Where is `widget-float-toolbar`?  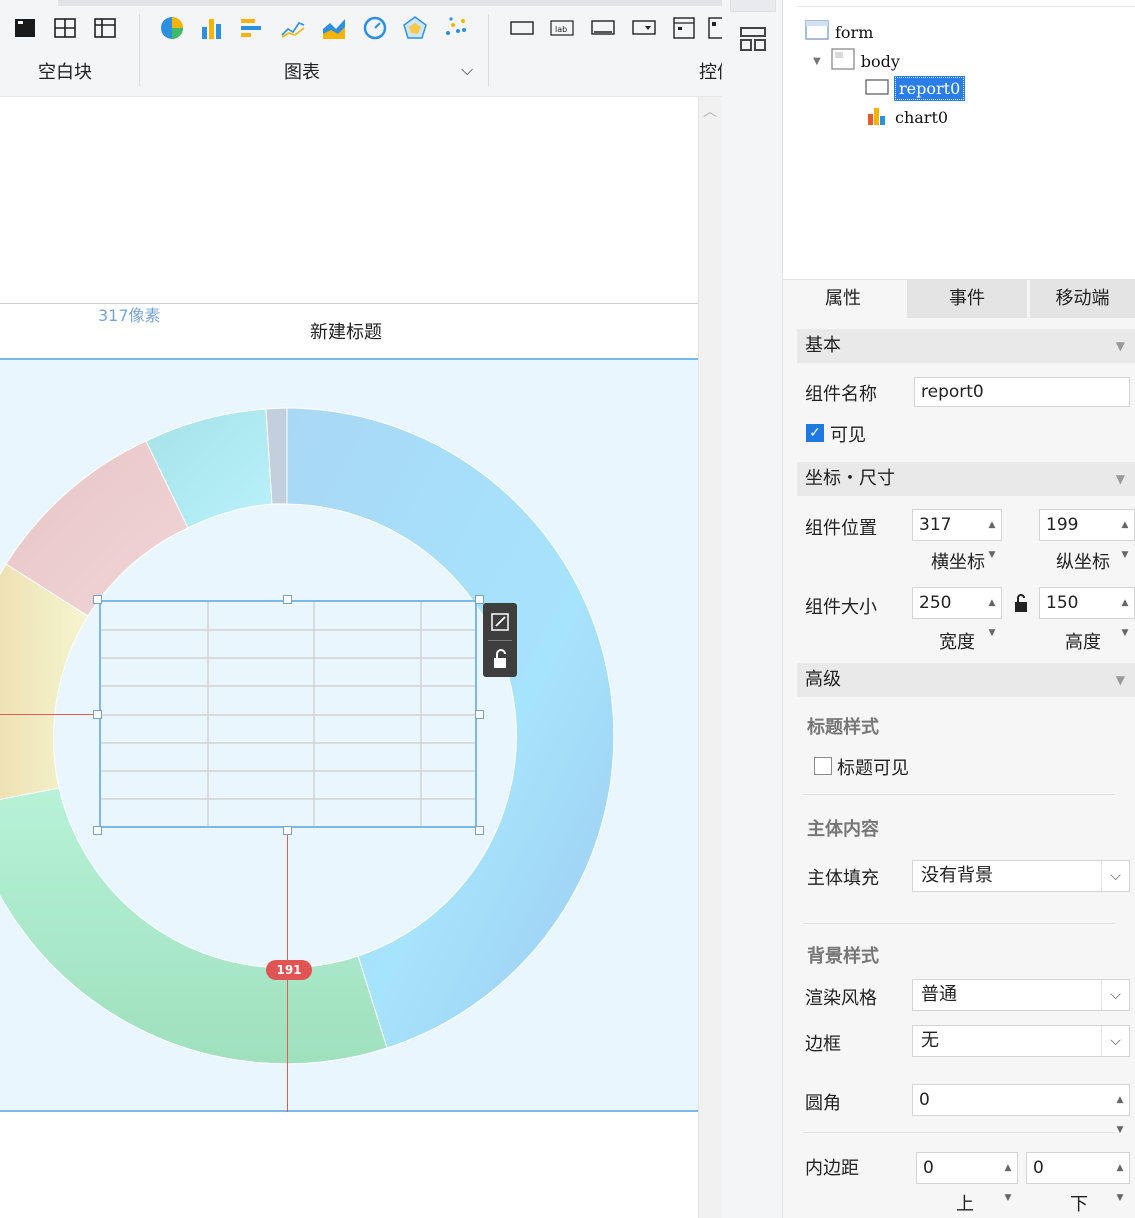
widget-float-toolbar is located at coordinates (500, 640).